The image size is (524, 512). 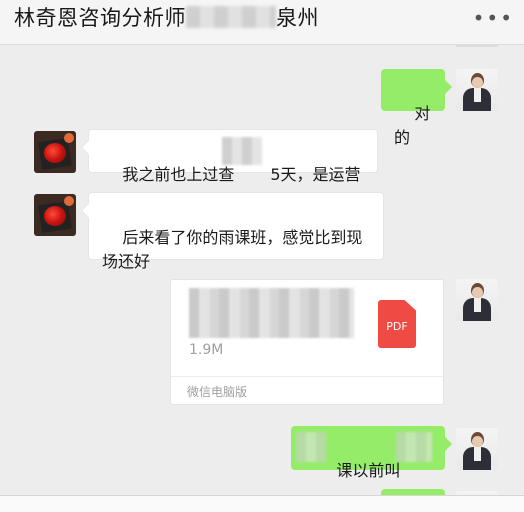 I want to click on redacted-title, so click(x=231, y=17).